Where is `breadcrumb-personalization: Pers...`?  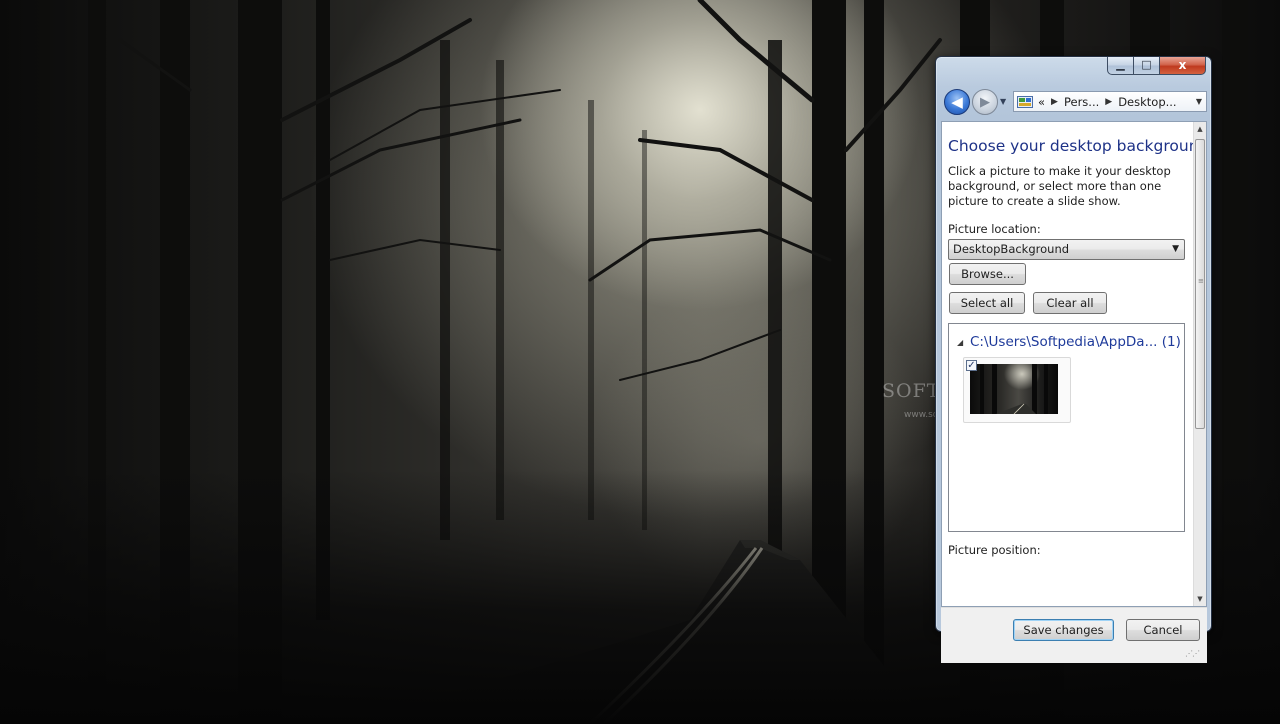
breadcrumb-personalization: Pers... is located at coordinates (1081, 102).